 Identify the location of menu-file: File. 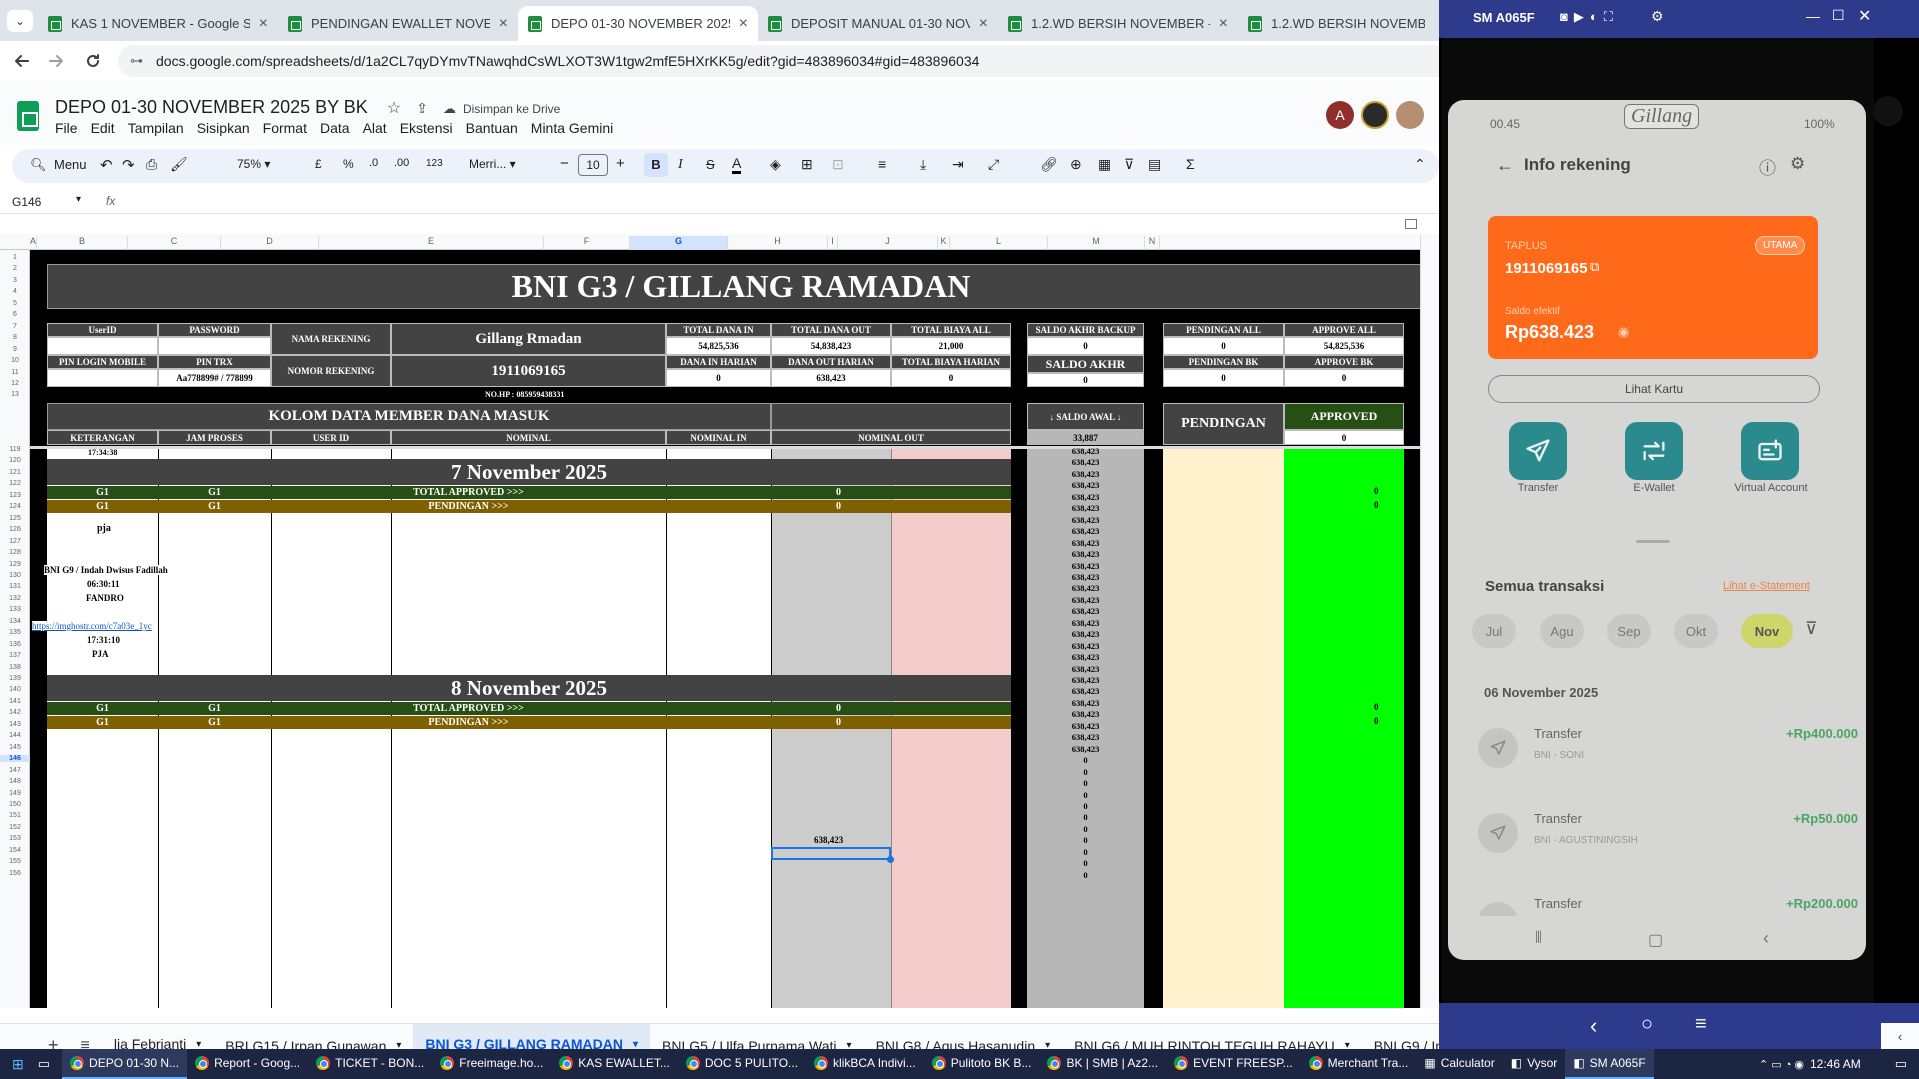
(66, 128).